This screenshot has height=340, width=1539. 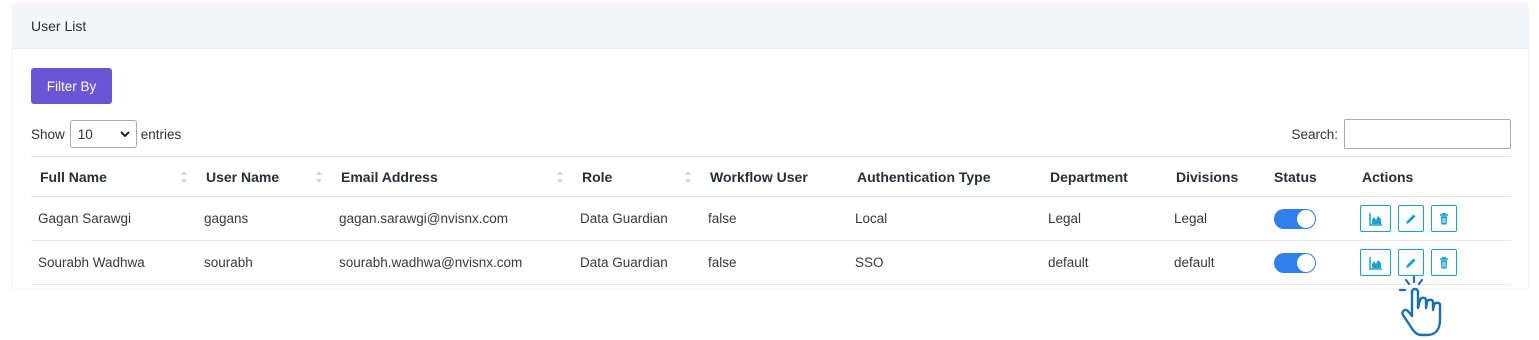 What do you see at coordinates (452, 176) in the screenshot?
I see `column-header-email: Email Address` at bounding box center [452, 176].